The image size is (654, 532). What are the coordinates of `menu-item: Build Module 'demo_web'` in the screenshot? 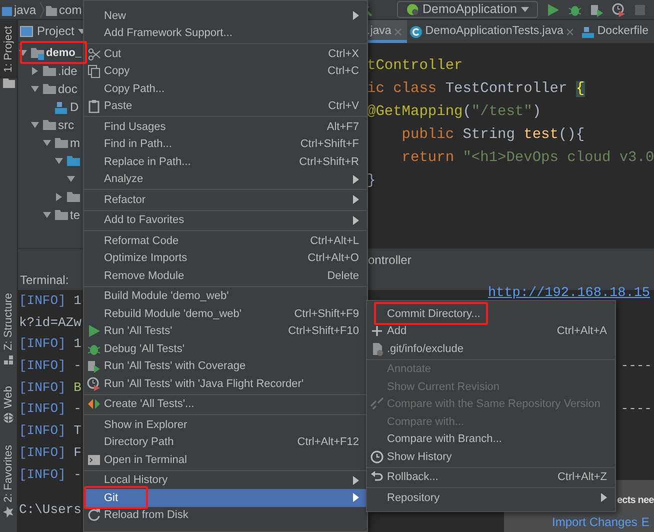 It's located at (225, 296).